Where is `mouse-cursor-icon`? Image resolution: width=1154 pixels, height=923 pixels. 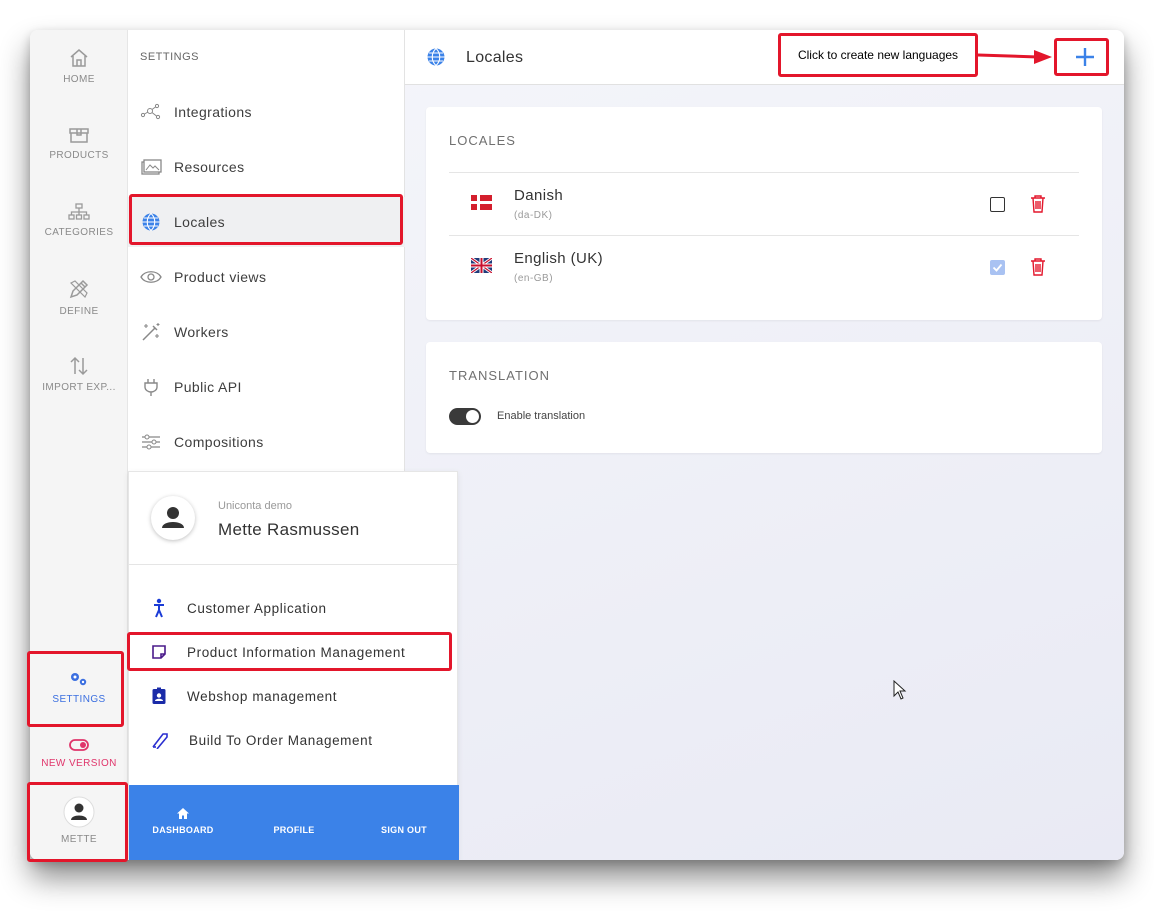
mouse-cursor-icon is located at coordinates (900, 690).